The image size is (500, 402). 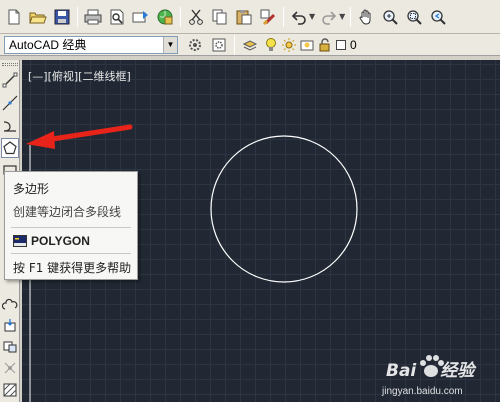 I want to click on pan-icon, so click(x=366, y=17).